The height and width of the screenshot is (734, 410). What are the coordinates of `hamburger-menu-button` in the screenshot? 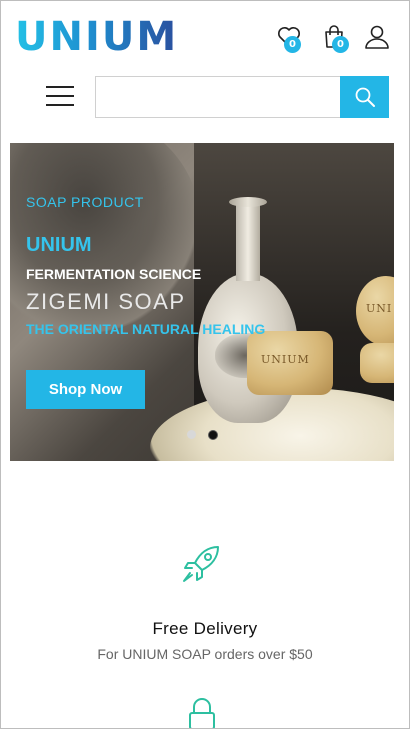 It's located at (60, 97).